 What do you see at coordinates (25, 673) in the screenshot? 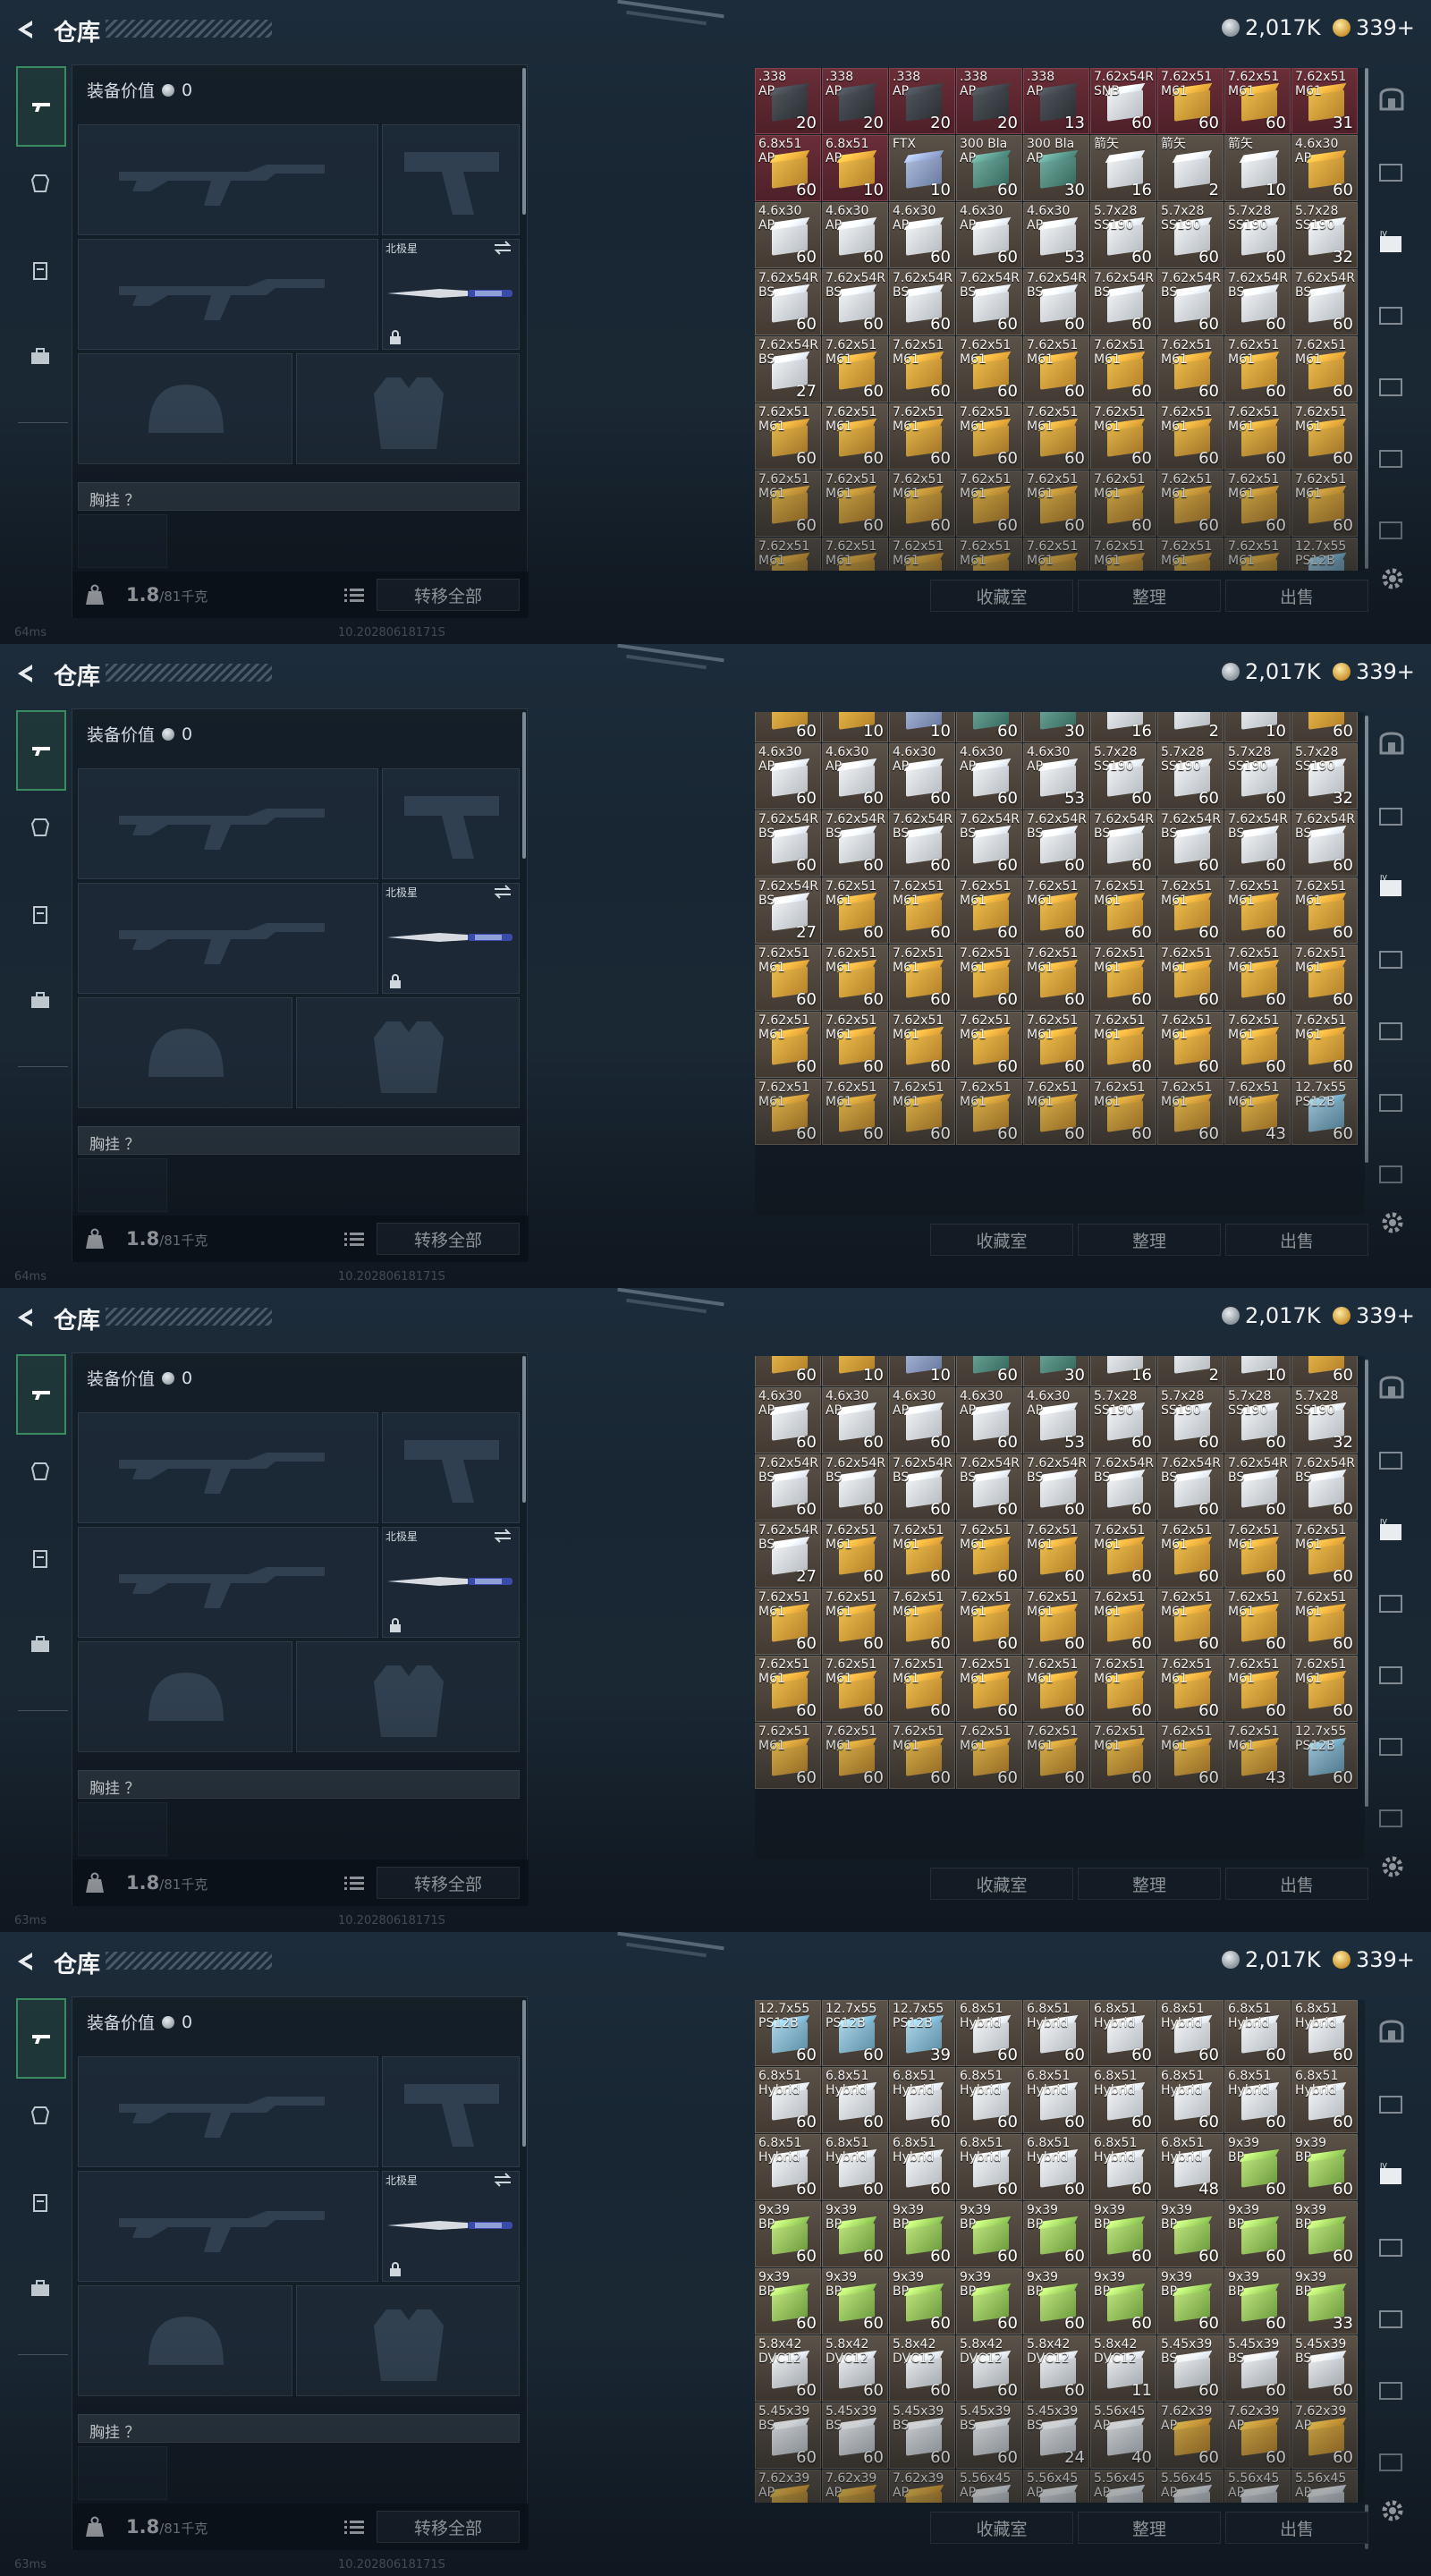
I see `back-icon` at bounding box center [25, 673].